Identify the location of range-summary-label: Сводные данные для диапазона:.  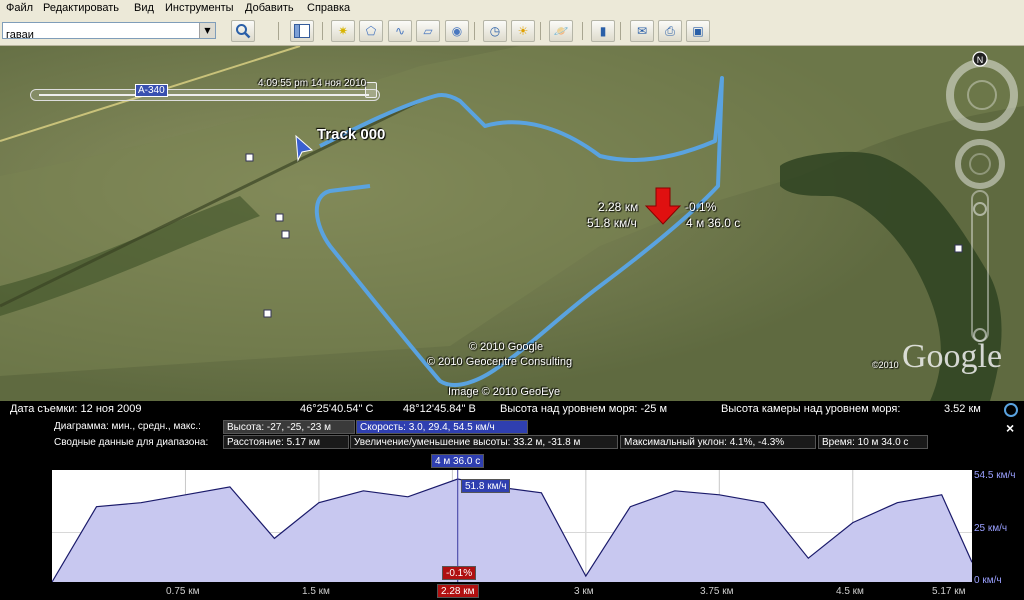
(131, 442).